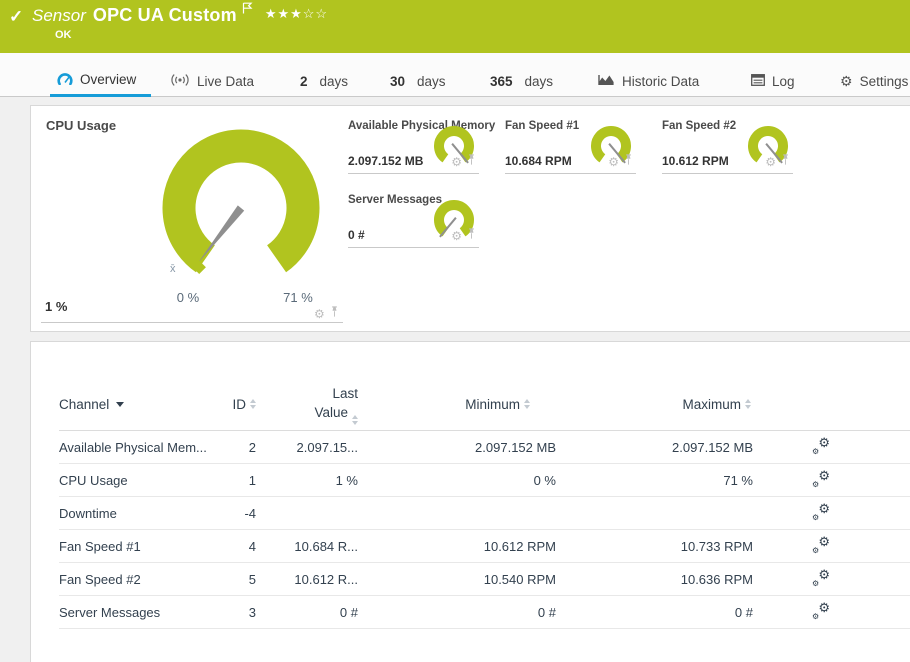 The height and width of the screenshot is (662, 910). I want to click on channel-name: Downtime, so click(146, 513).